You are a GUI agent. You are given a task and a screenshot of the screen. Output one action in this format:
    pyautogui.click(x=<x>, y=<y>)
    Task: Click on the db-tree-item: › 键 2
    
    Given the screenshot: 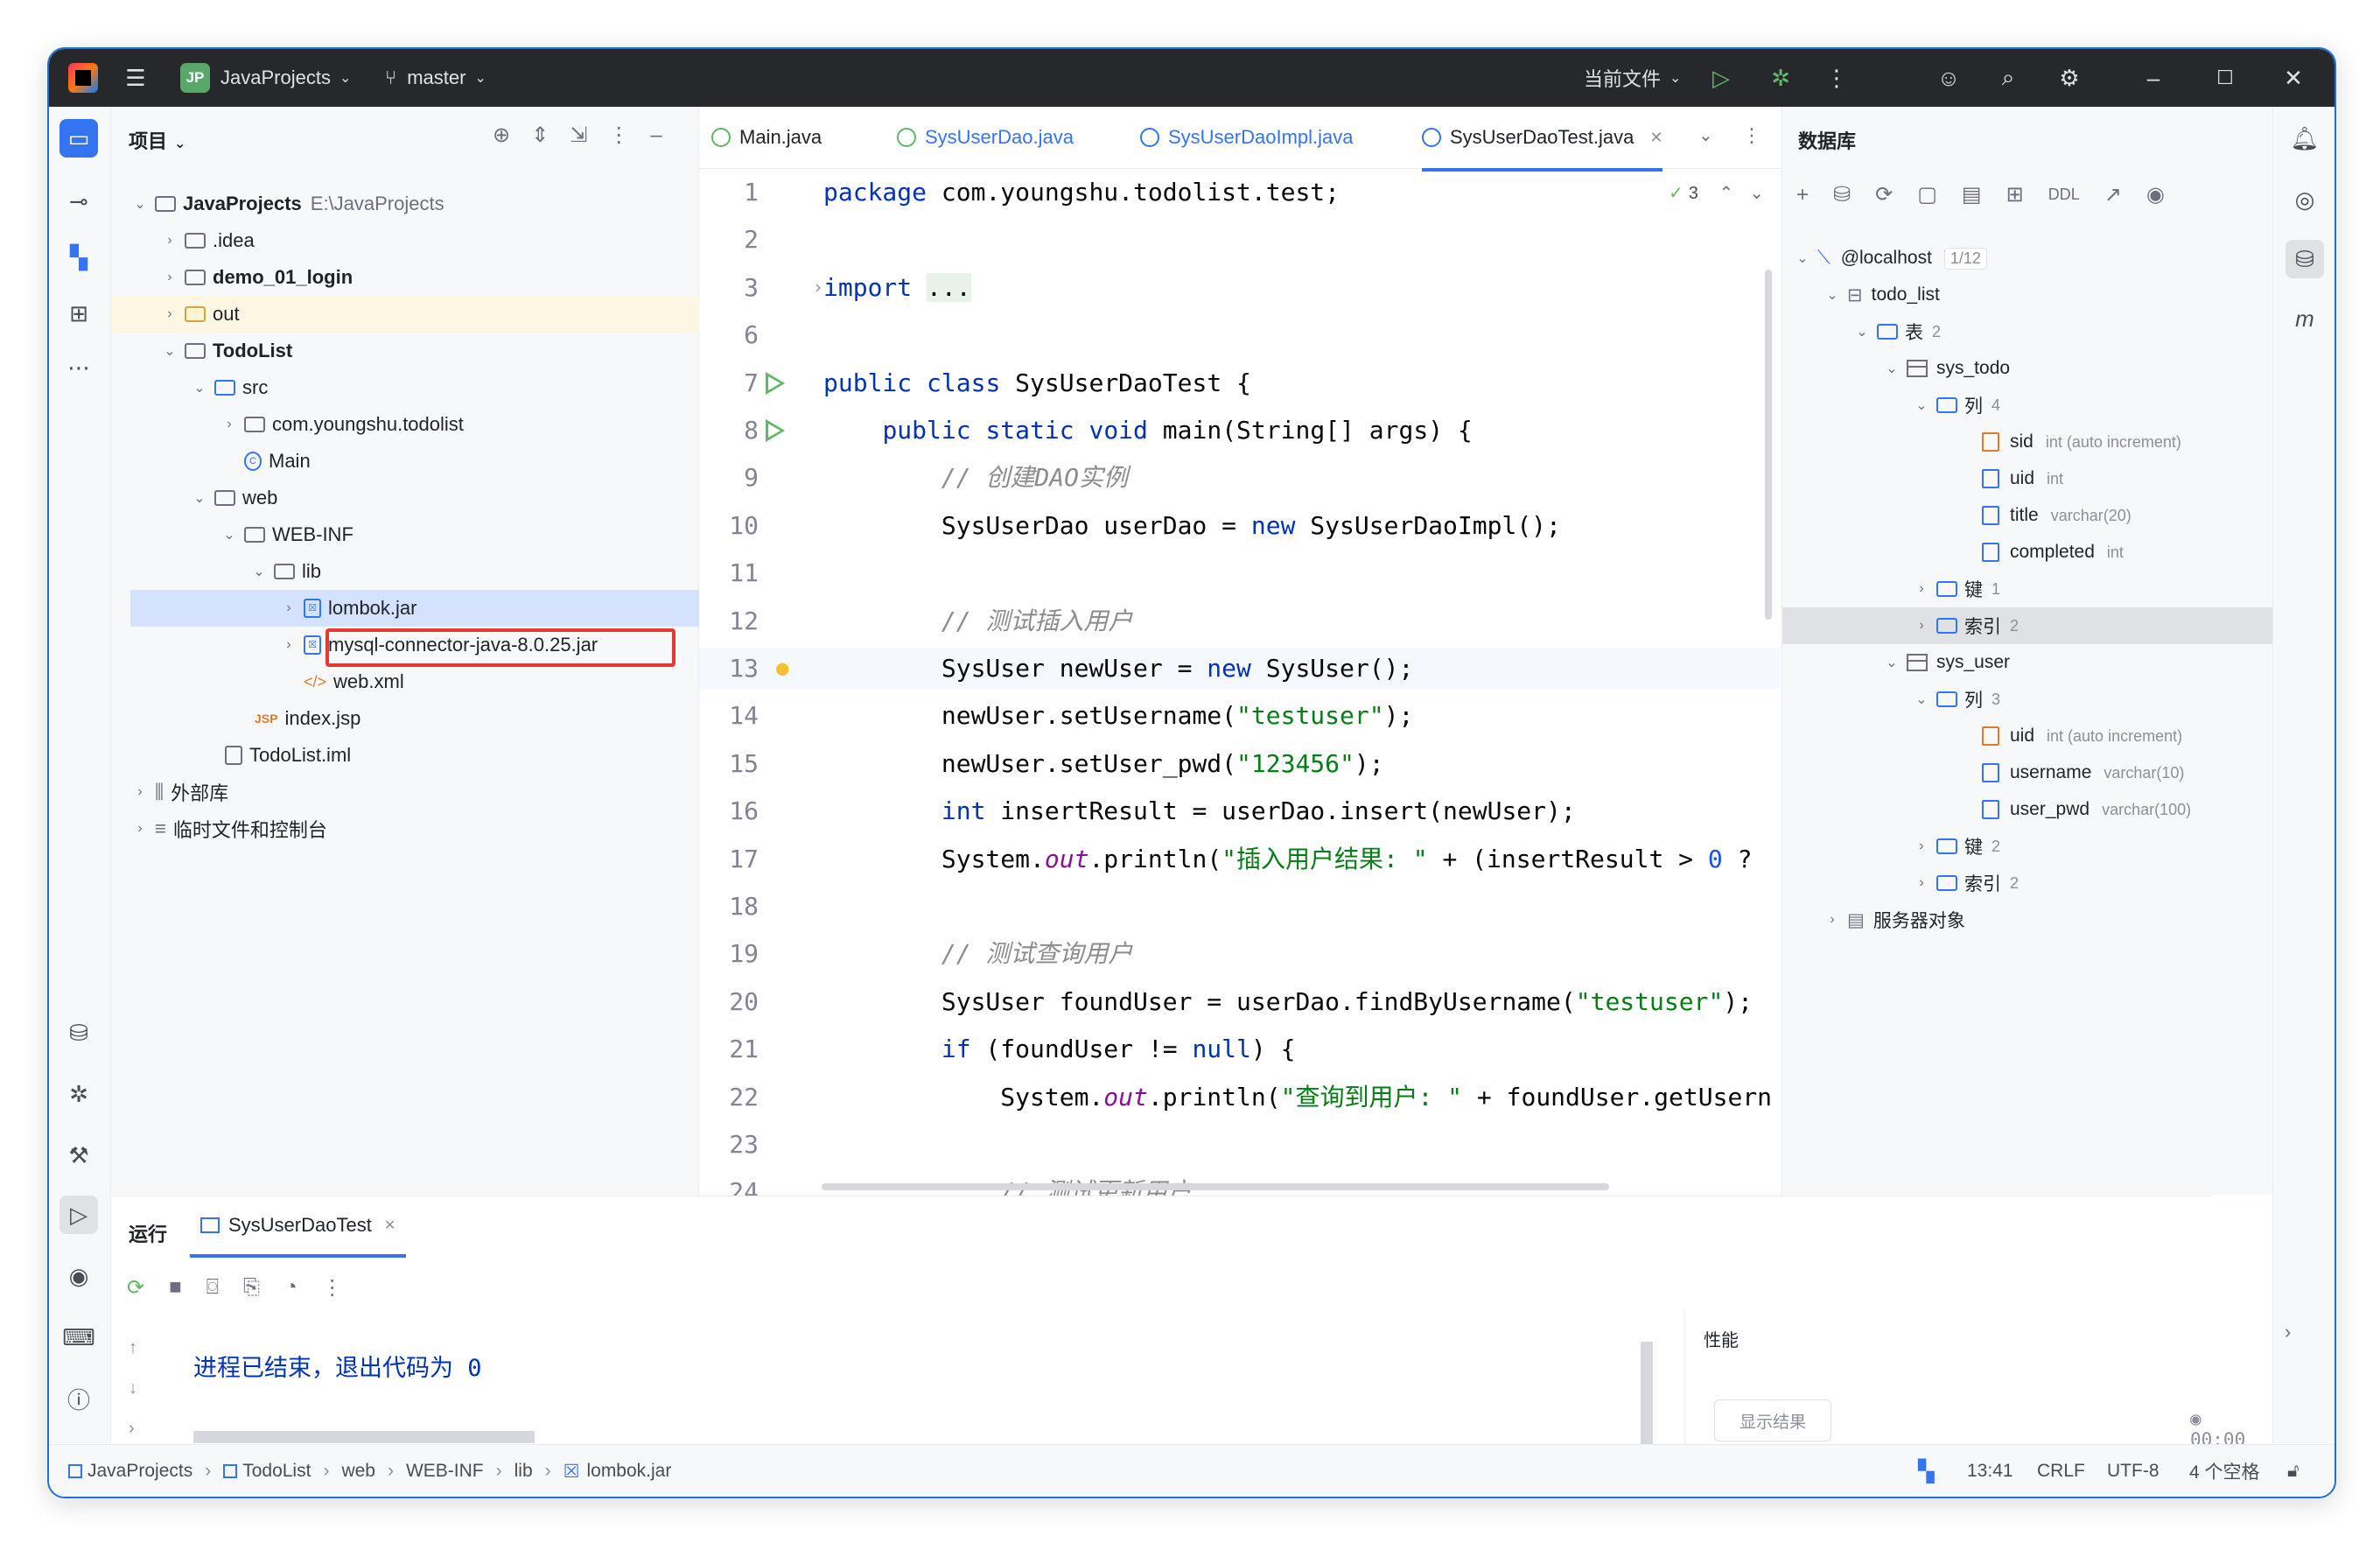 What is the action you would take?
    pyautogui.click(x=2058, y=847)
    